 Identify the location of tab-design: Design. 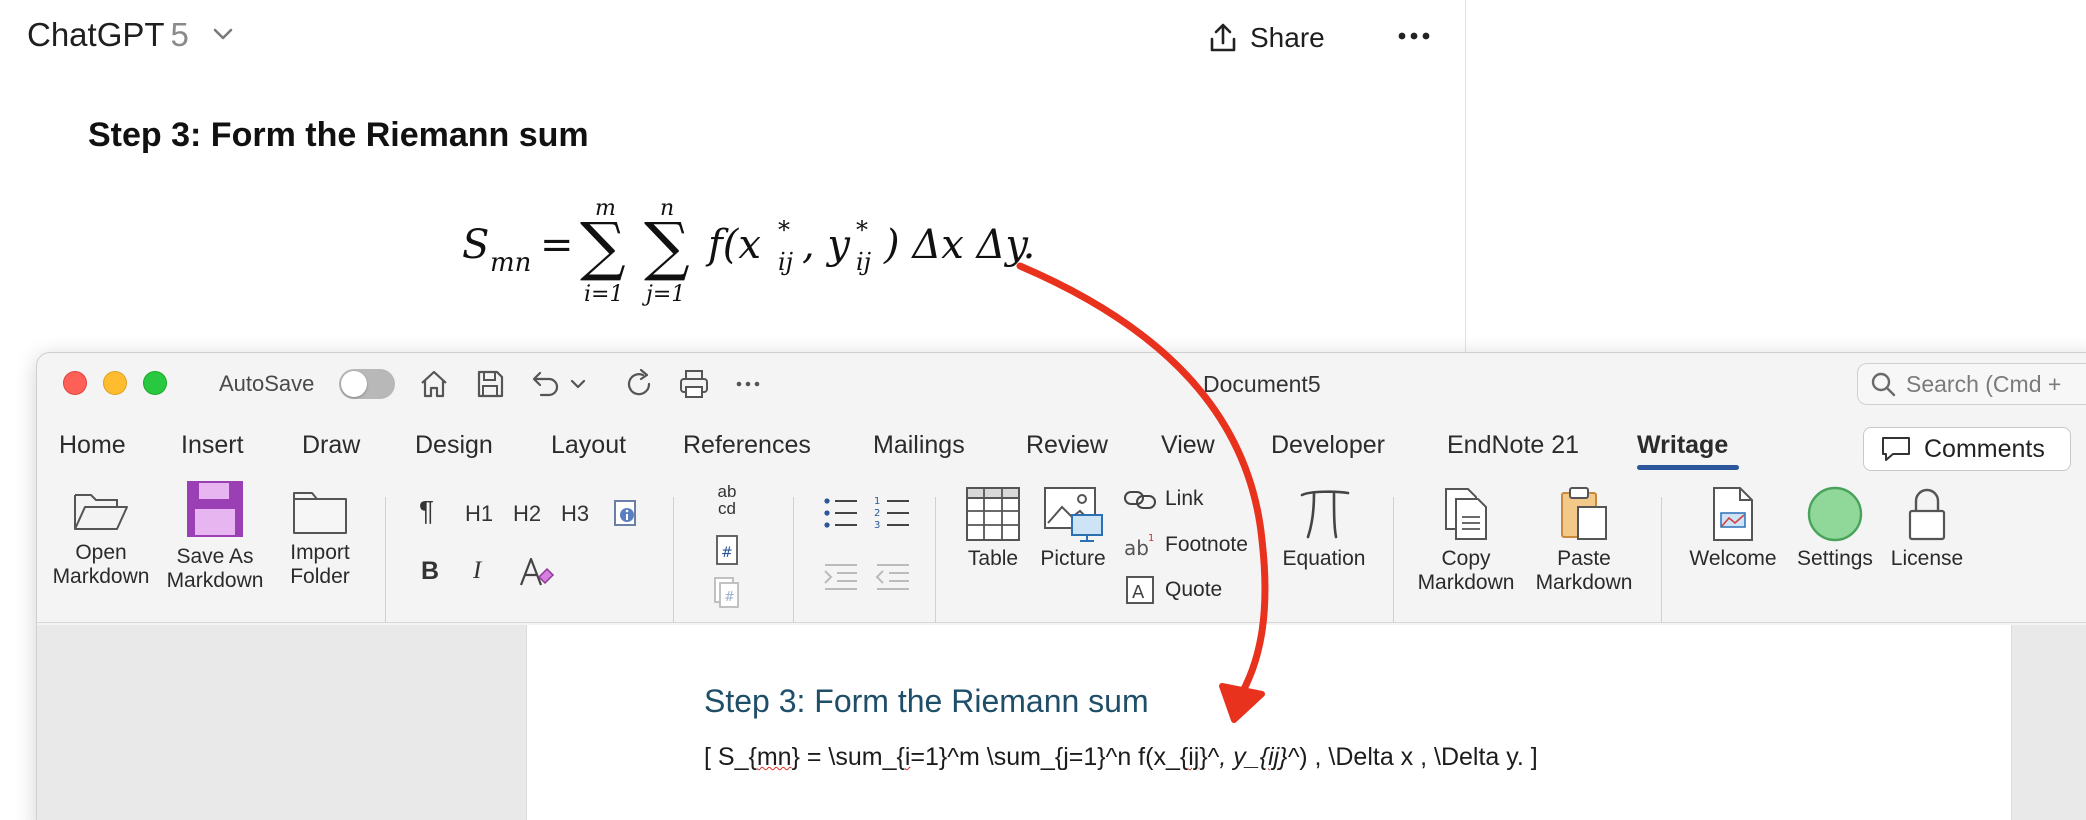
(454, 445).